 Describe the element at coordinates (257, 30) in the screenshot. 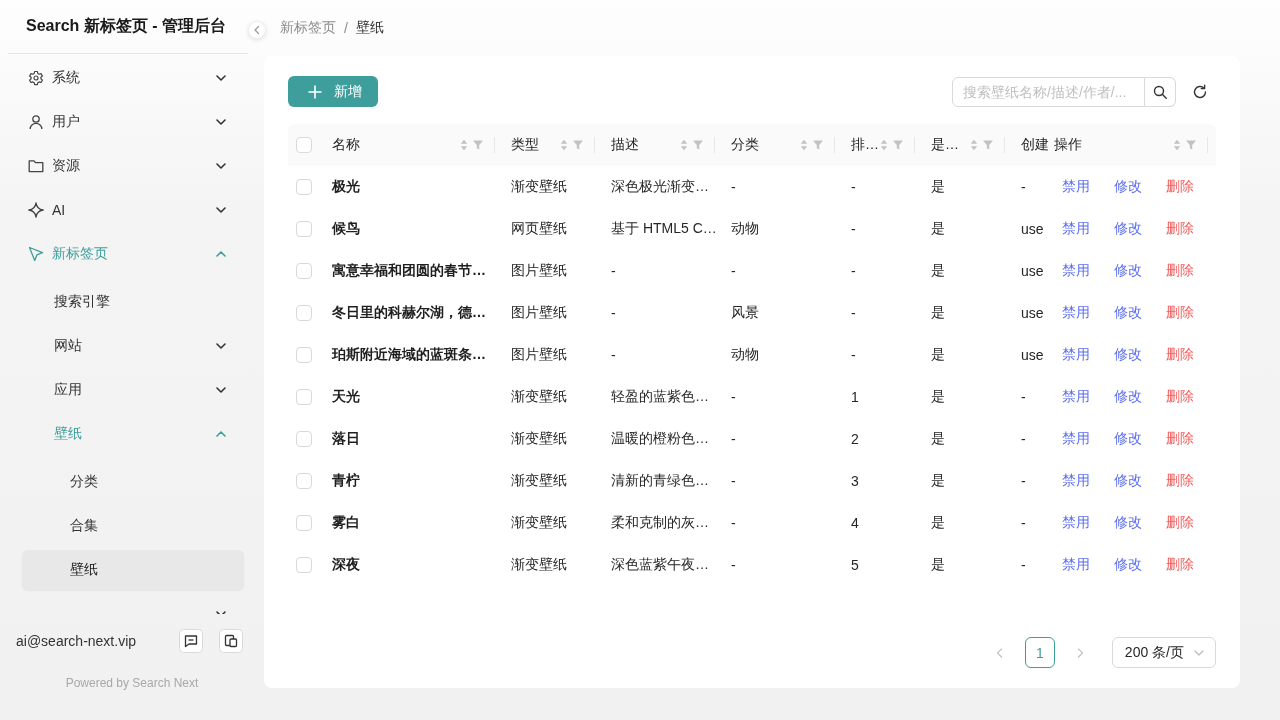

I see `collapse-icon` at that location.